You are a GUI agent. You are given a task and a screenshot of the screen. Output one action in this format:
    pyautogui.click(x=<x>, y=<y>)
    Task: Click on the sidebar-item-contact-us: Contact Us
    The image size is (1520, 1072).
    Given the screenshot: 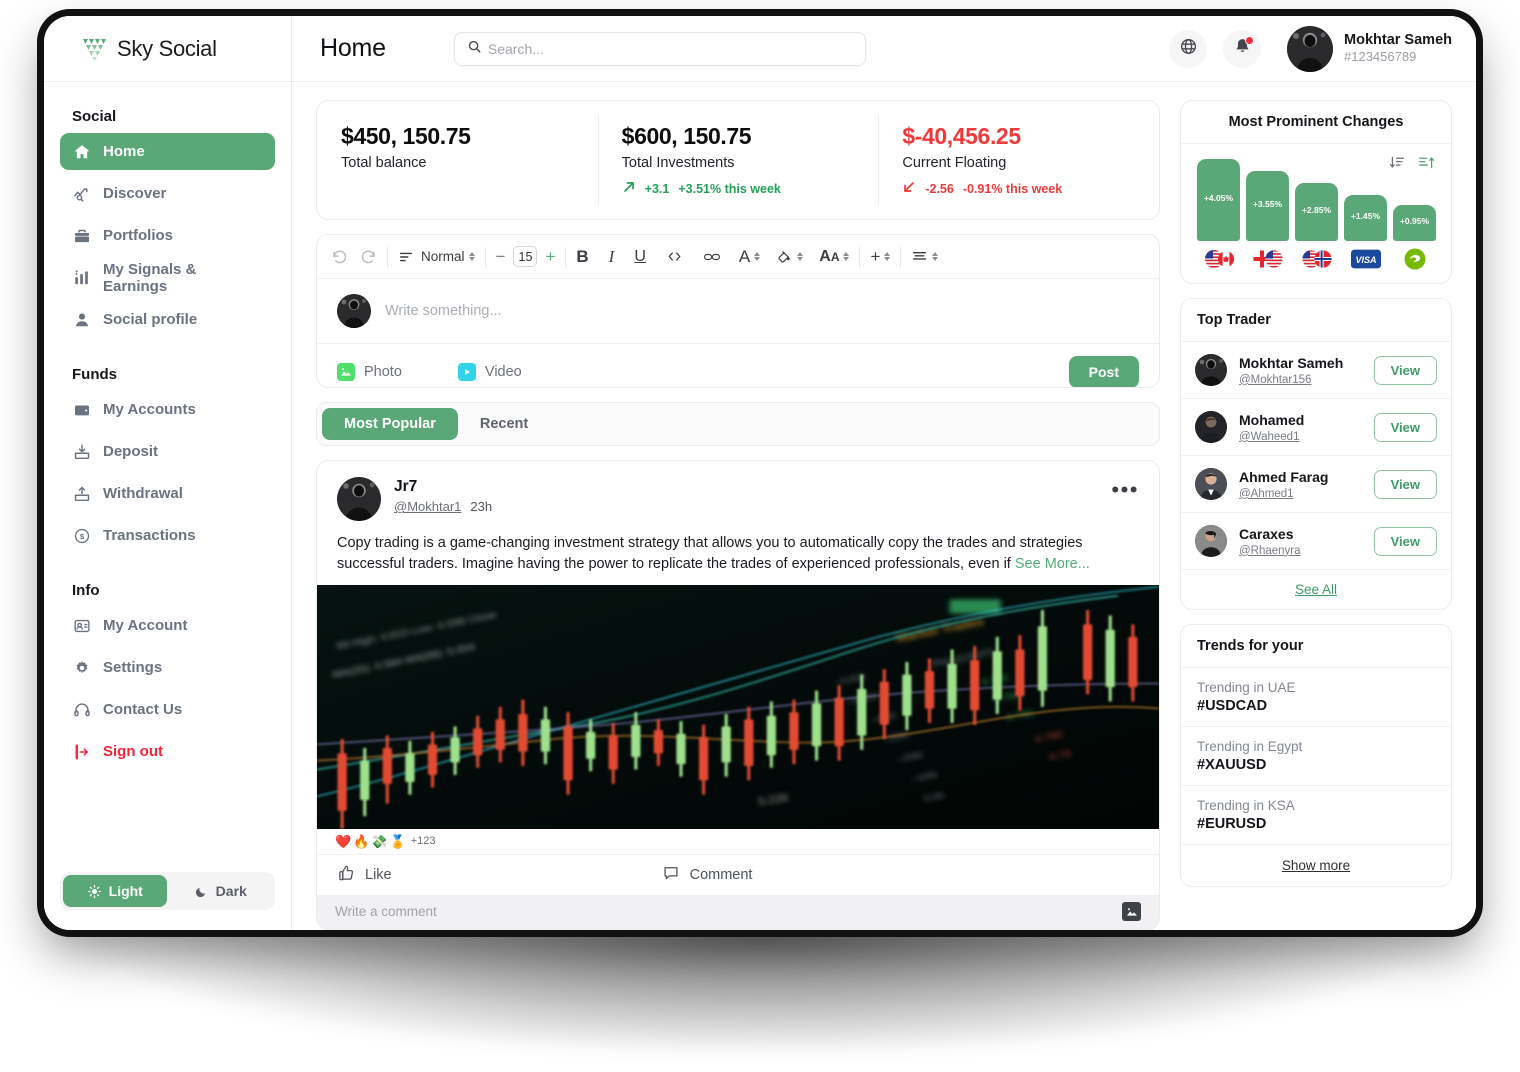 What is the action you would take?
    pyautogui.click(x=167, y=709)
    